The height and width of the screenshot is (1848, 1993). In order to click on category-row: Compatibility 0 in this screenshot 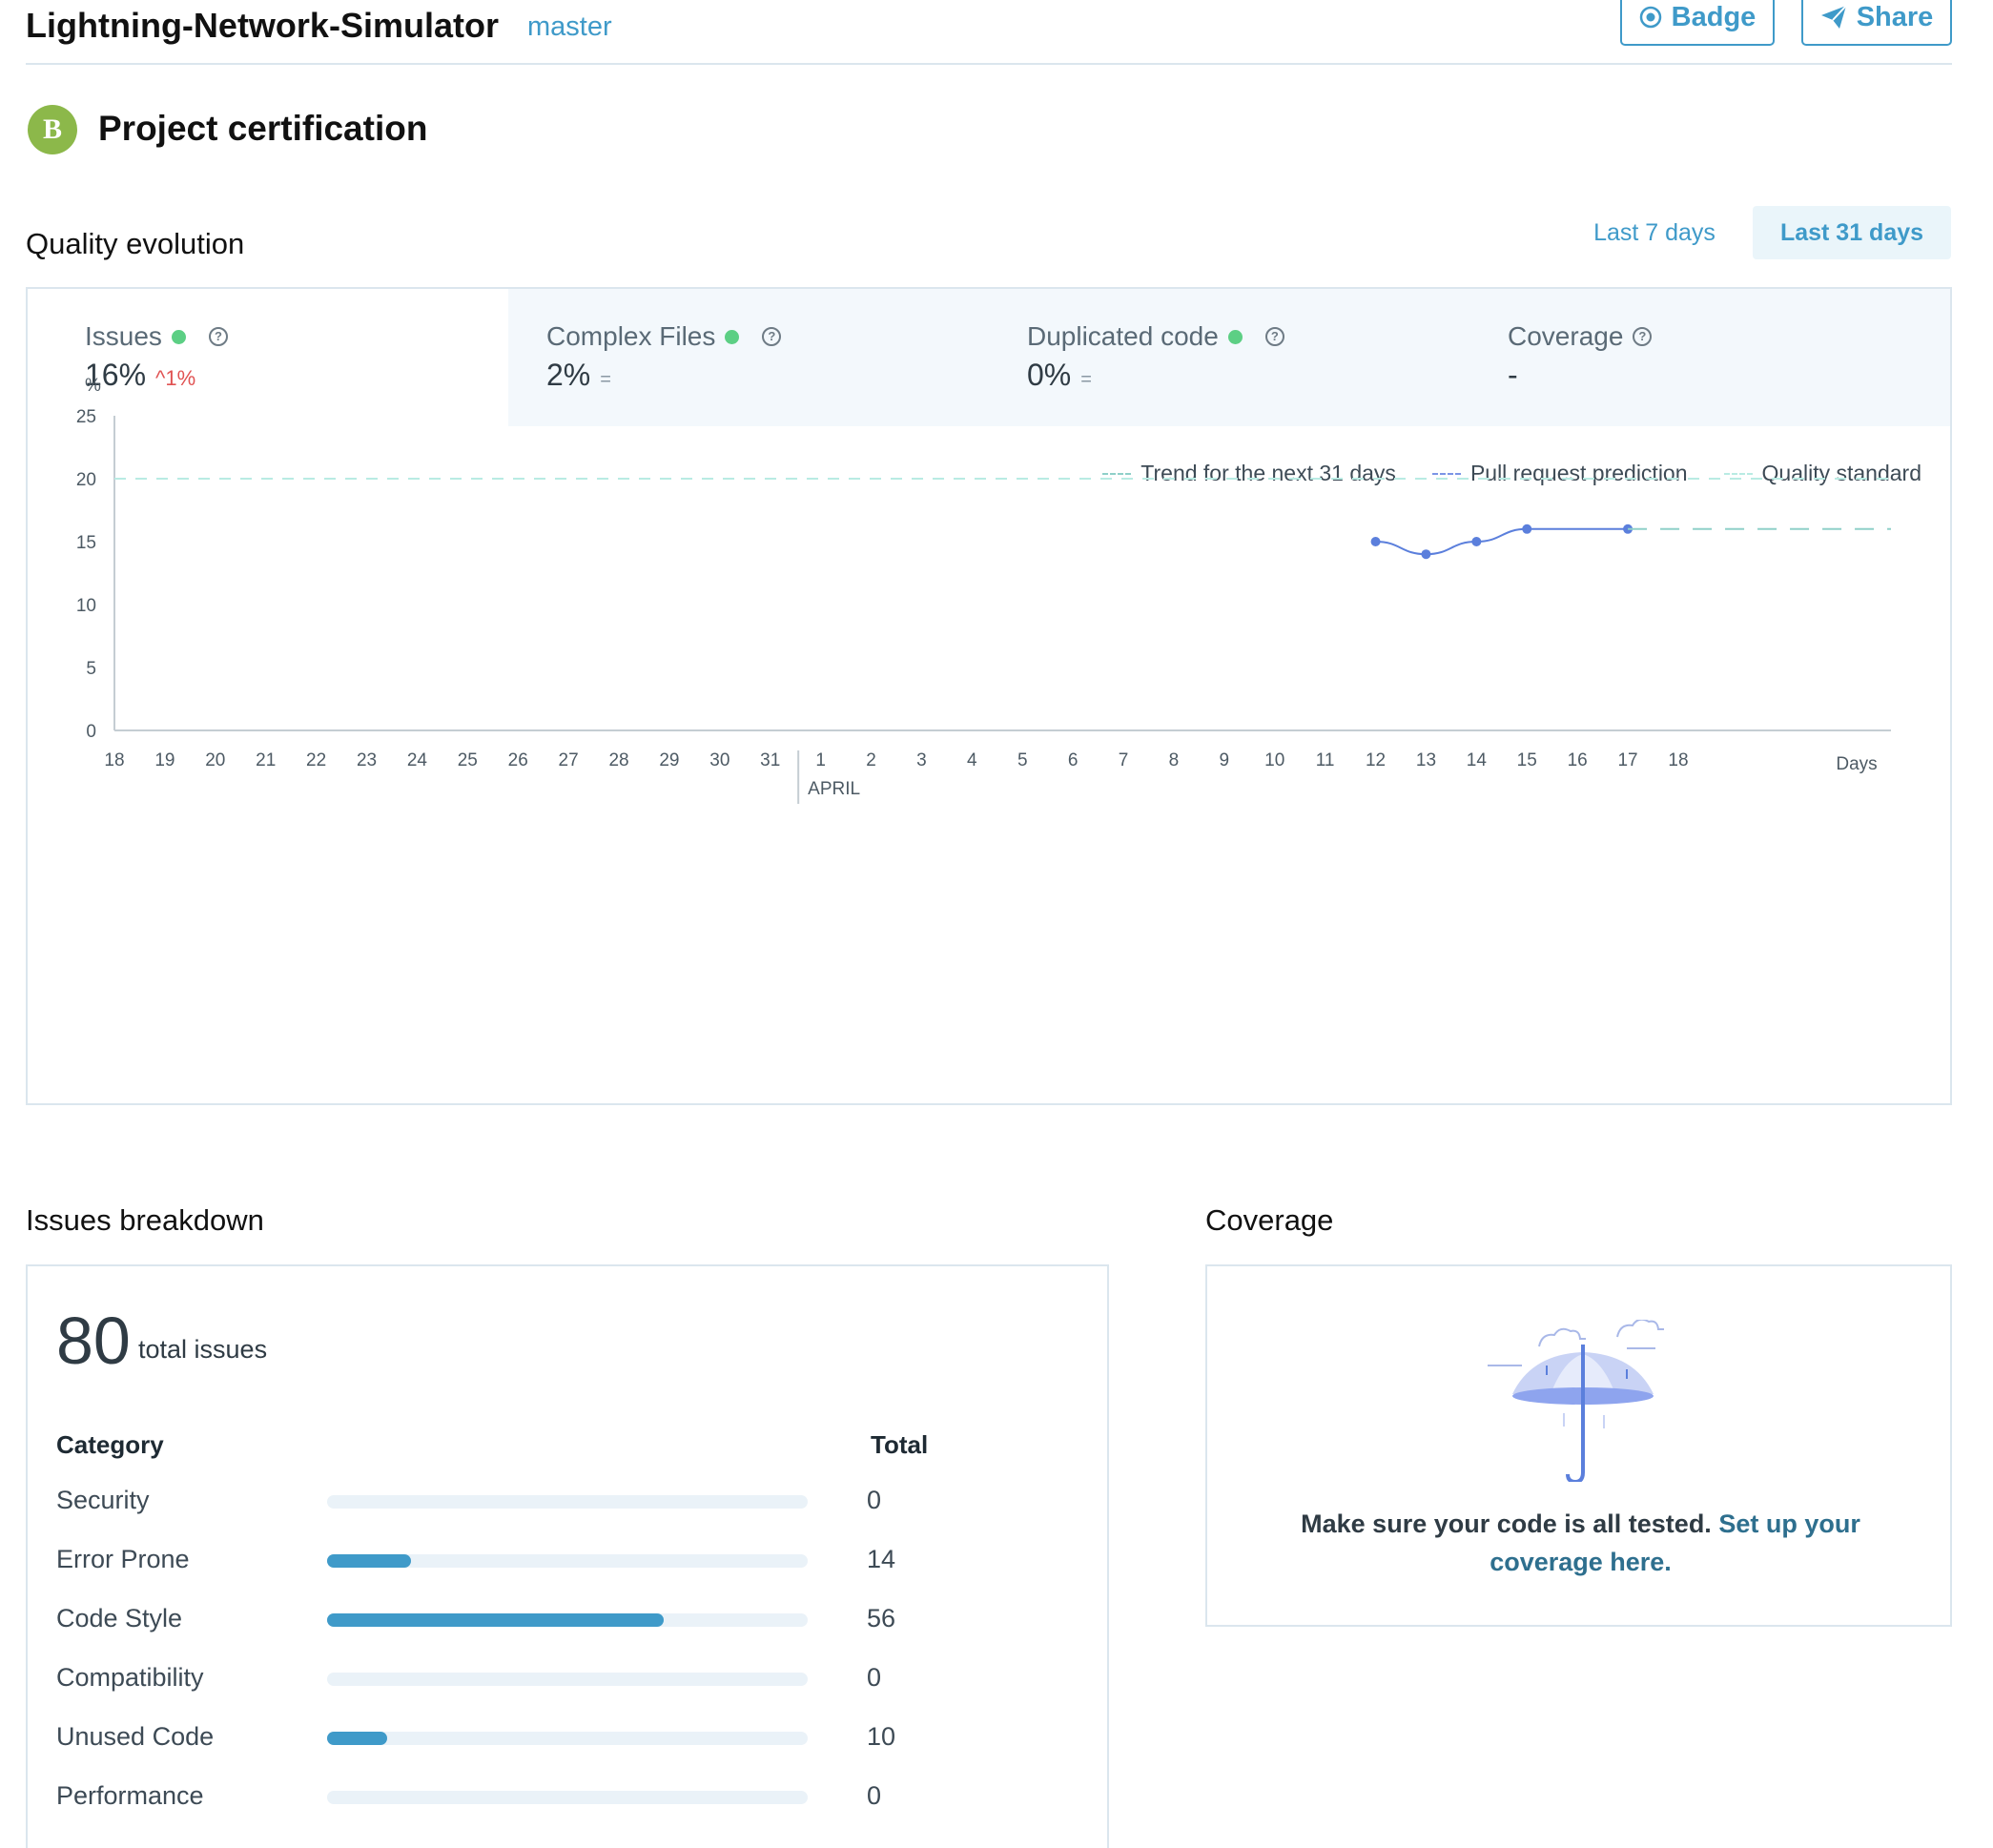, I will do `click(571, 1678)`.